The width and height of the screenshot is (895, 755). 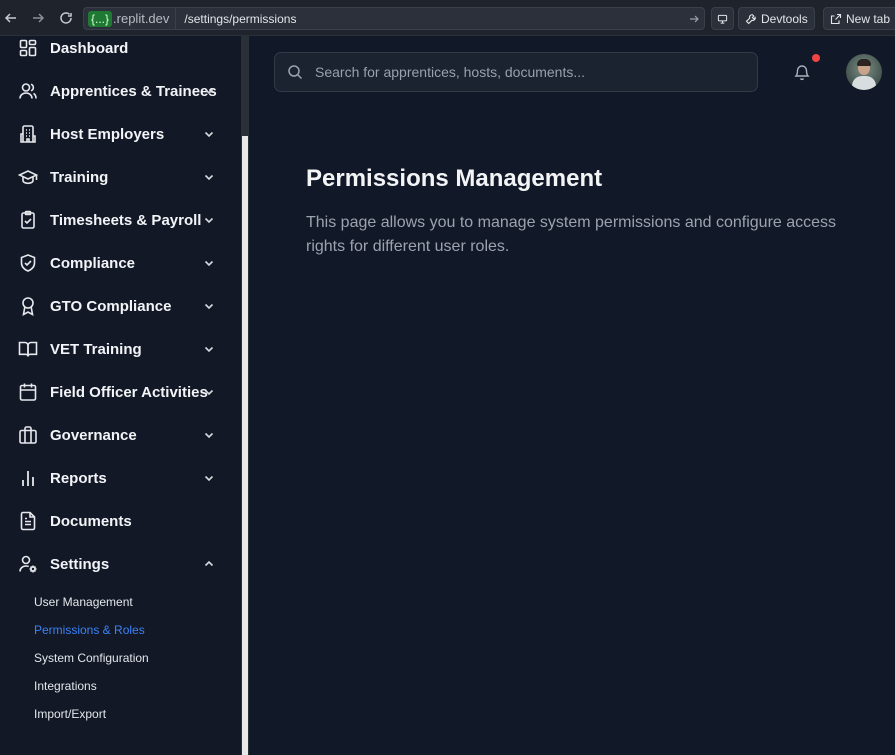 I want to click on wrench-icon, so click(x=750, y=18).